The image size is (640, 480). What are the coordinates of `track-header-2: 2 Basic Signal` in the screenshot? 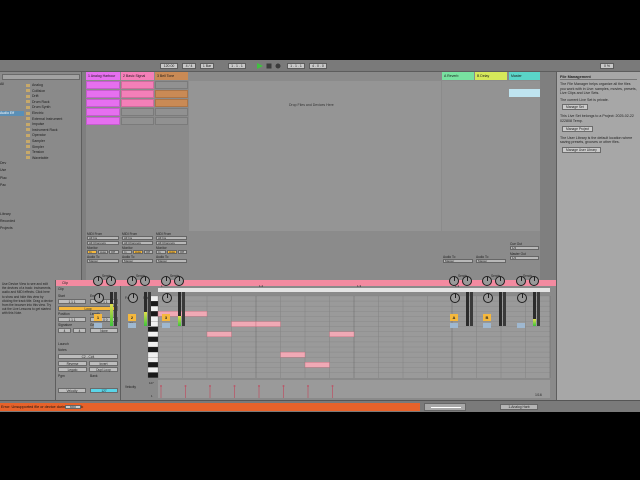 It's located at (137, 76).